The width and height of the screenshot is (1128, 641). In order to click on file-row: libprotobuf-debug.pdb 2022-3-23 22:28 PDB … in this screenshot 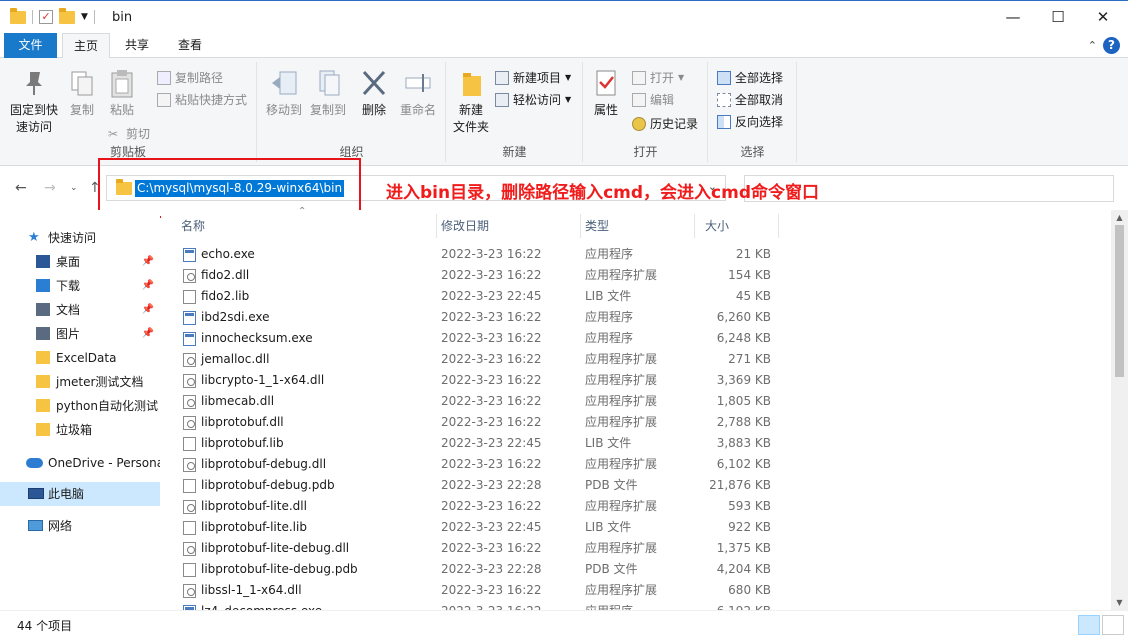, I will do `click(481, 485)`.